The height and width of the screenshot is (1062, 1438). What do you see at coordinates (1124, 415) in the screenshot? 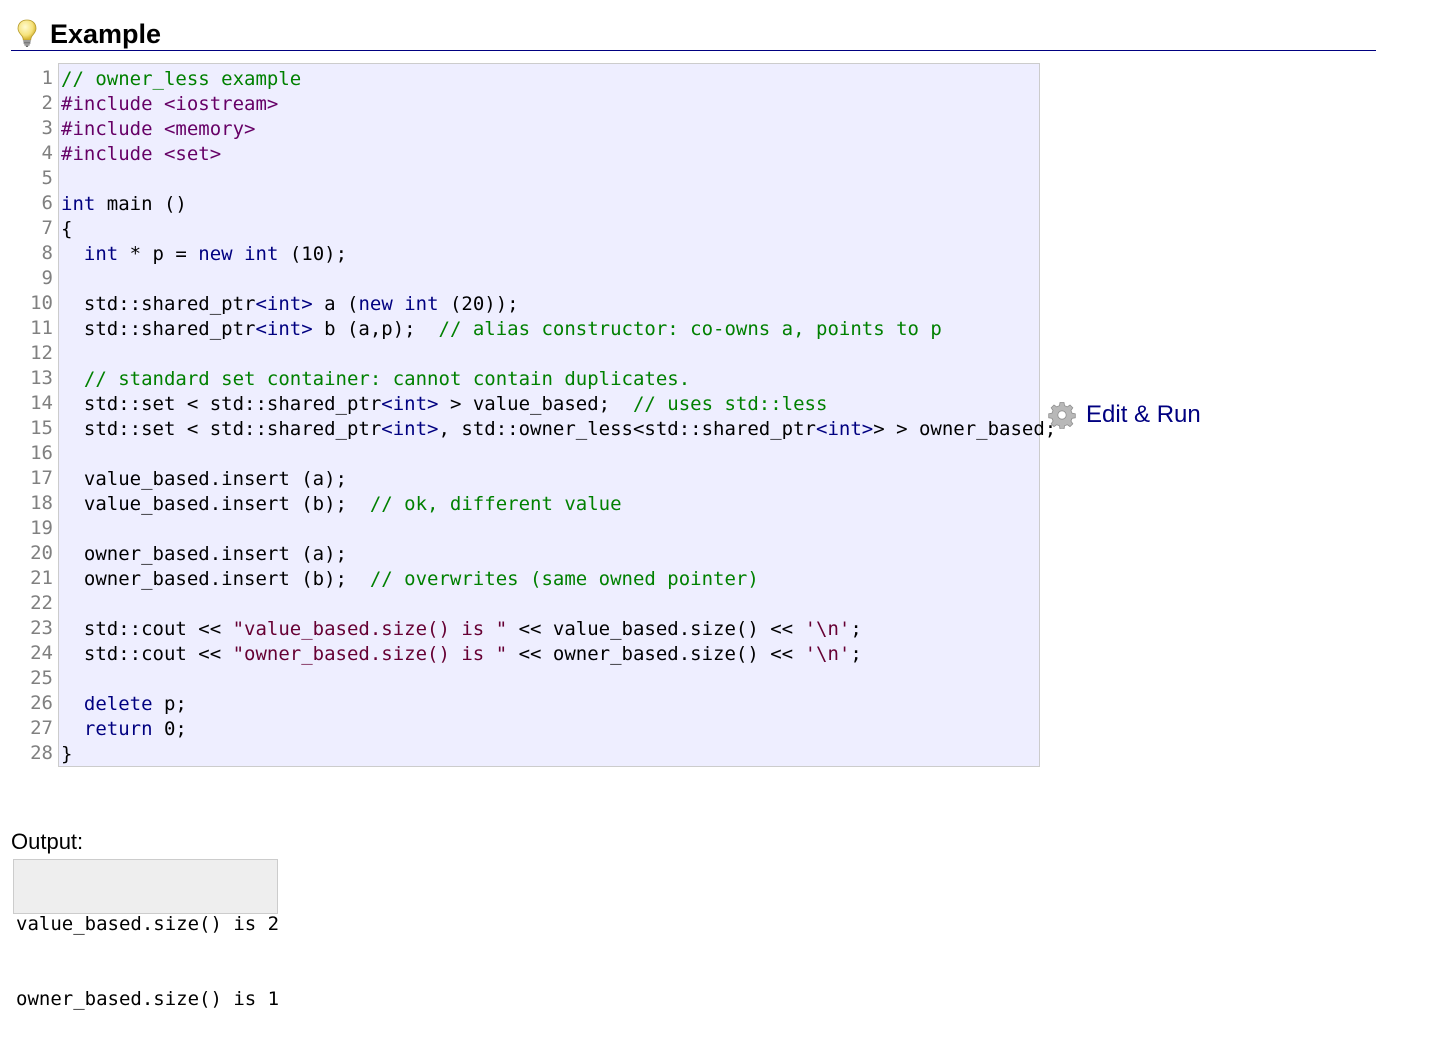
I see `edit-and-run-button: Edit & Run` at bounding box center [1124, 415].